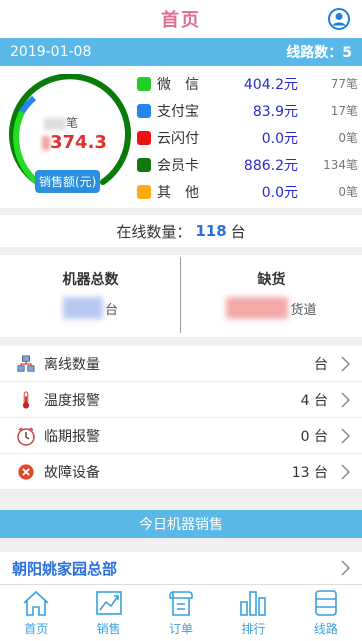 This screenshot has width=362, height=641. I want to click on nav-home: 首页, so click(36, 613).